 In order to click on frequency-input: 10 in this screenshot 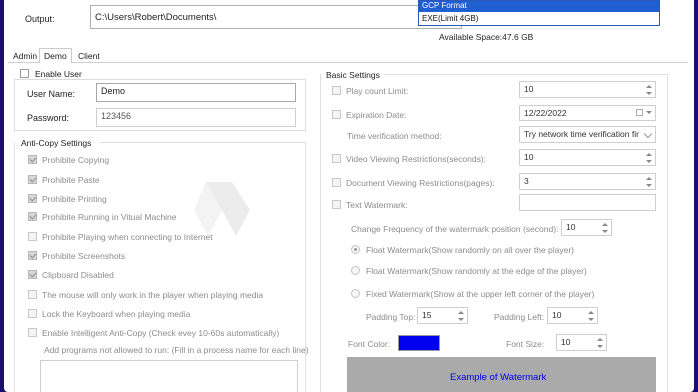, I will do `click(586, 227)`.